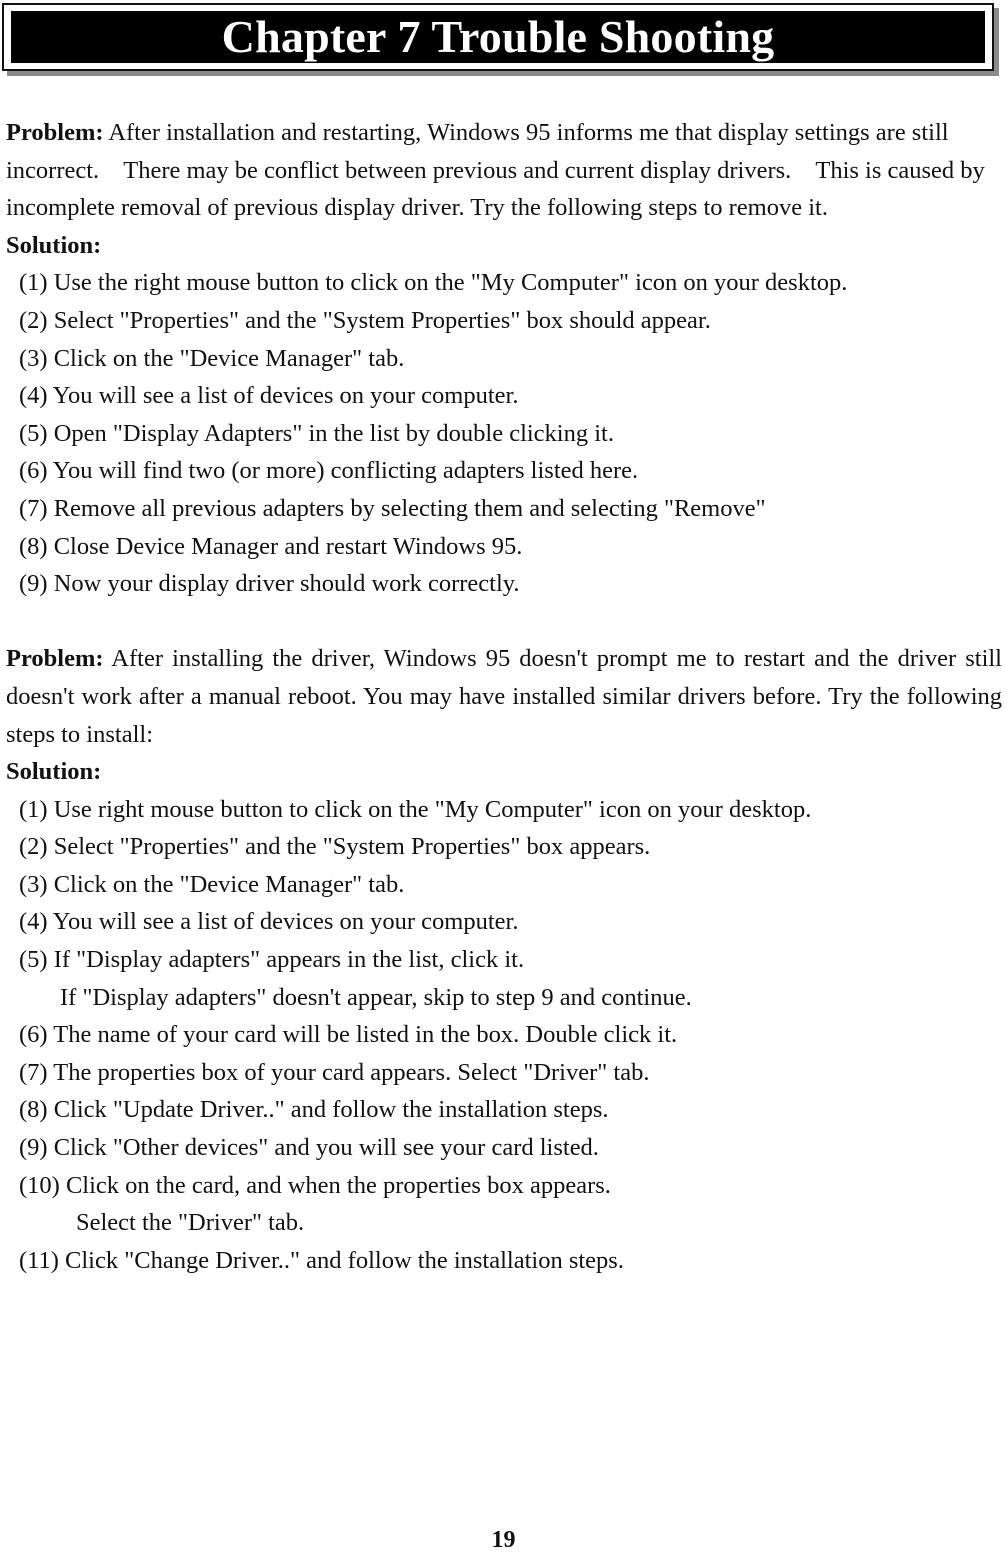 This screenshot has width=1007, height=1554. I want to click on page-number: 19, so click(503, 1540).